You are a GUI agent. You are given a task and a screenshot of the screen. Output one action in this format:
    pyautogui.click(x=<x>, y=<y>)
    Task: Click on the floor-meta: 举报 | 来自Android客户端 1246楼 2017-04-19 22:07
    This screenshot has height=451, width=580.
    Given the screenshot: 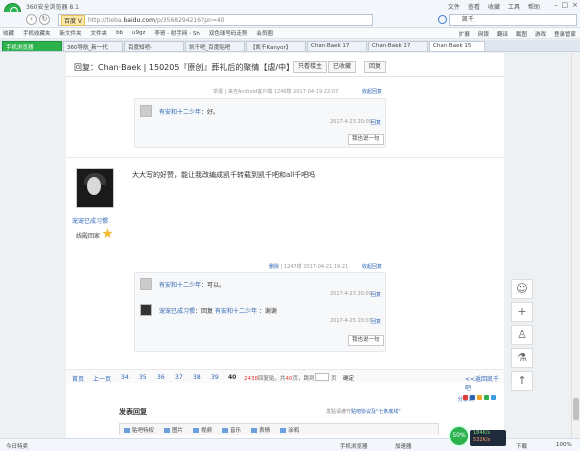 What is the action you would take?
    pyautogui.click(x=276, y=92)
    